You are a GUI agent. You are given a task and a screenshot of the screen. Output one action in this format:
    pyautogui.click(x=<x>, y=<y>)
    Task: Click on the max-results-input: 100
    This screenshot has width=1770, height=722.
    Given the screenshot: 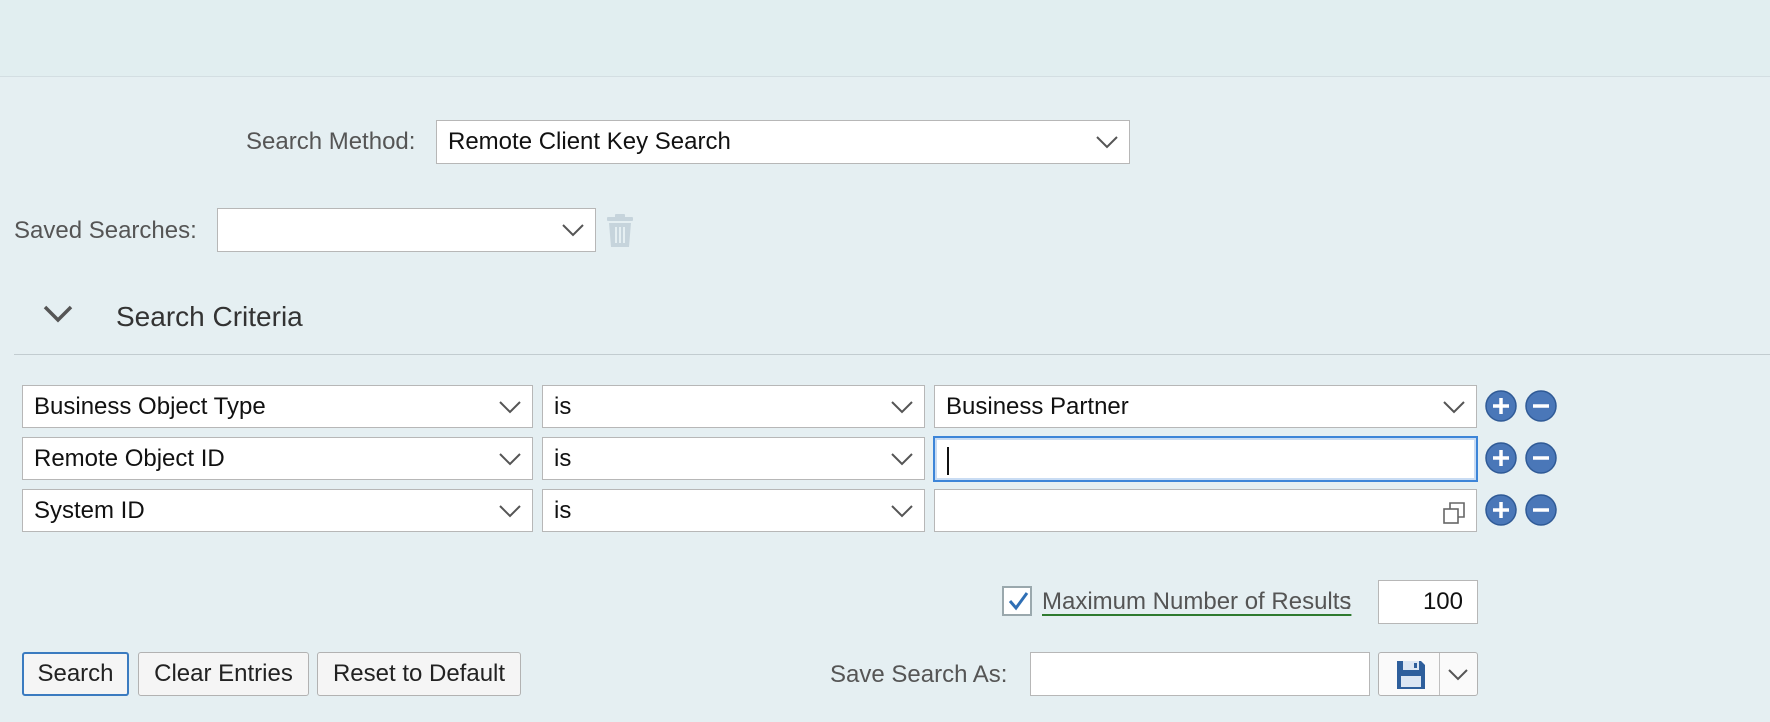 What is the action you would take?
    pyautogui.click(x=1428, y=602)
    